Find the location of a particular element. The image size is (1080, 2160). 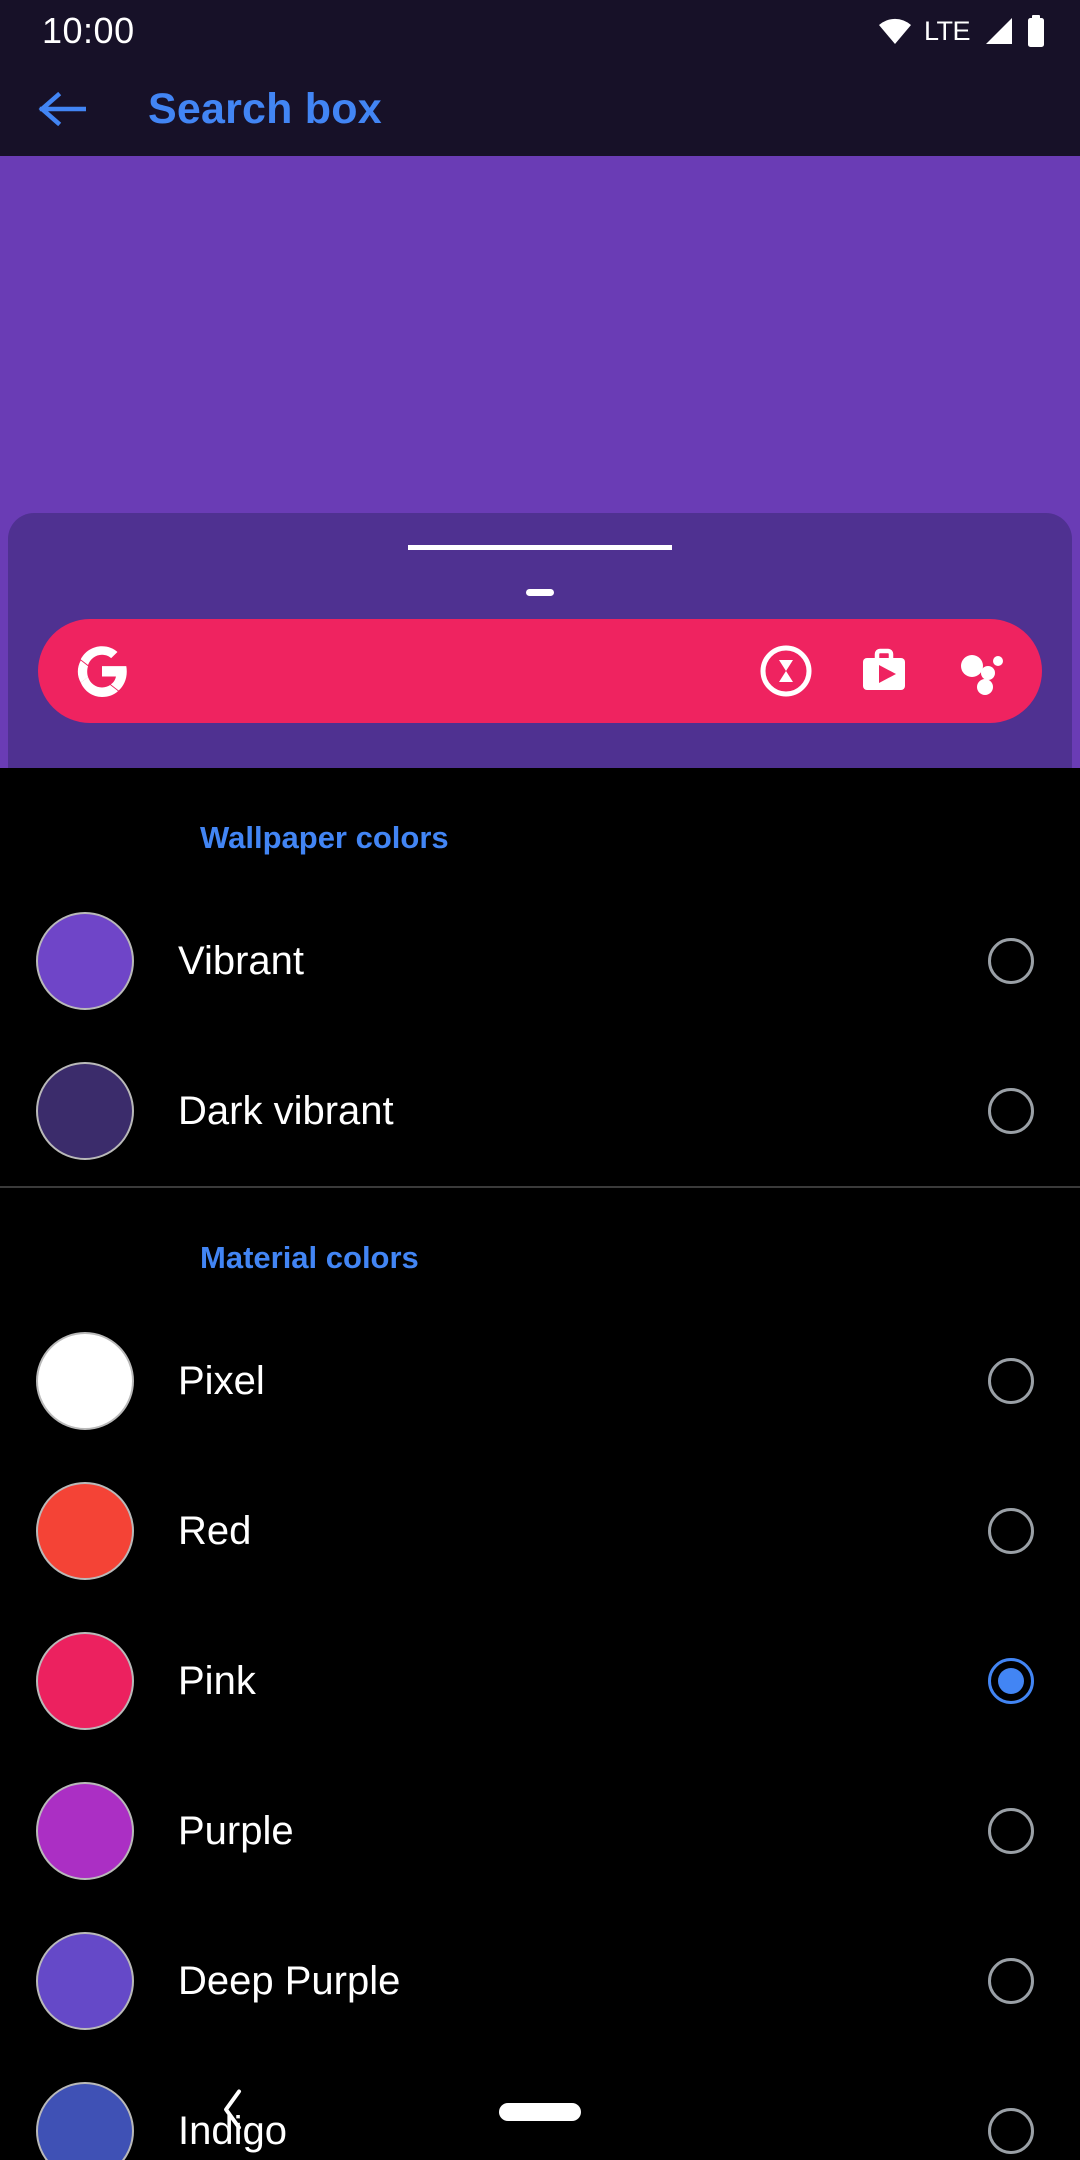

section-title: Material colors is located at coordinates (309, 1257).